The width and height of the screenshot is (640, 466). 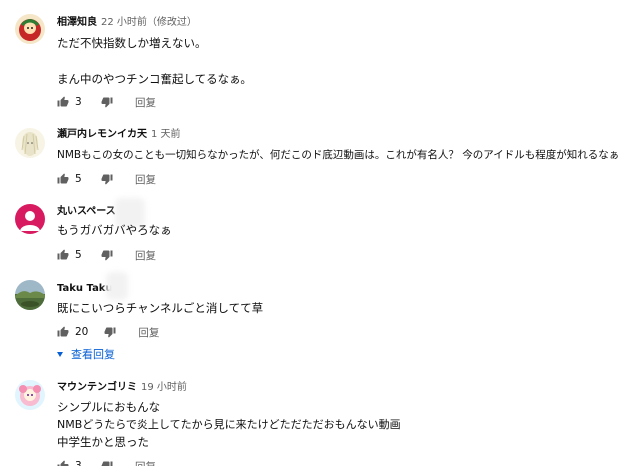 What do you see at coordinates (132, 43) in the screenshot?
I see `comment-text-line: ただ不快指数しか増えない。` at bounding box center [132, 43].